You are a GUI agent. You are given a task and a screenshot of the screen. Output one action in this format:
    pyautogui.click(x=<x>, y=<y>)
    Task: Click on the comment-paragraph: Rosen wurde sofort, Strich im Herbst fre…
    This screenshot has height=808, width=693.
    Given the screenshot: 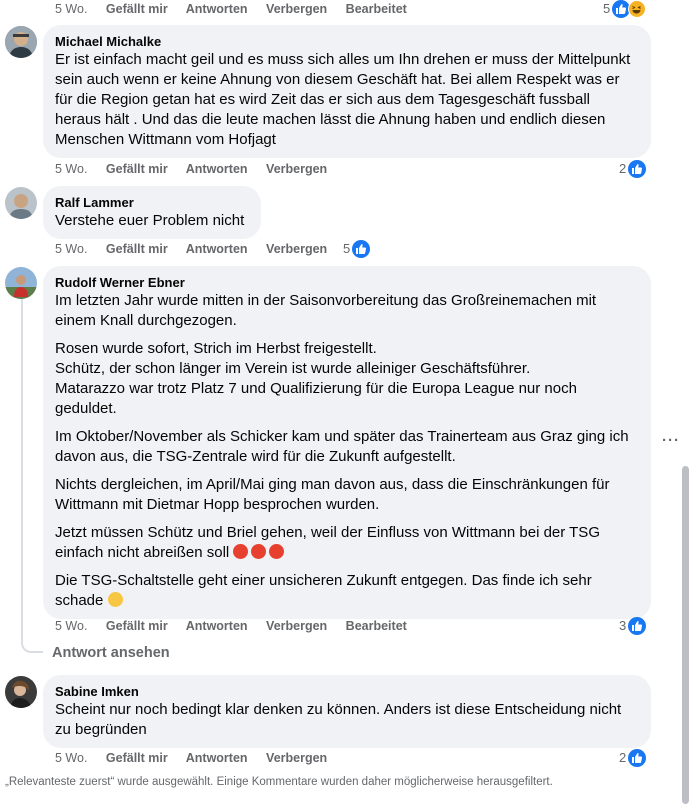 What is the action you would take?
    pyautogui.click(x=316, y=378)
    